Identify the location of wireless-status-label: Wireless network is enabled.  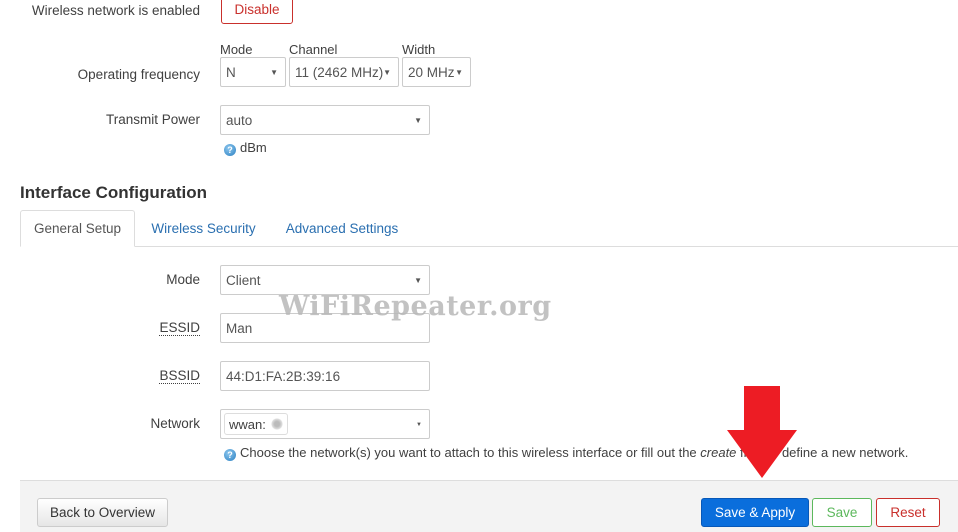
(115, 10).